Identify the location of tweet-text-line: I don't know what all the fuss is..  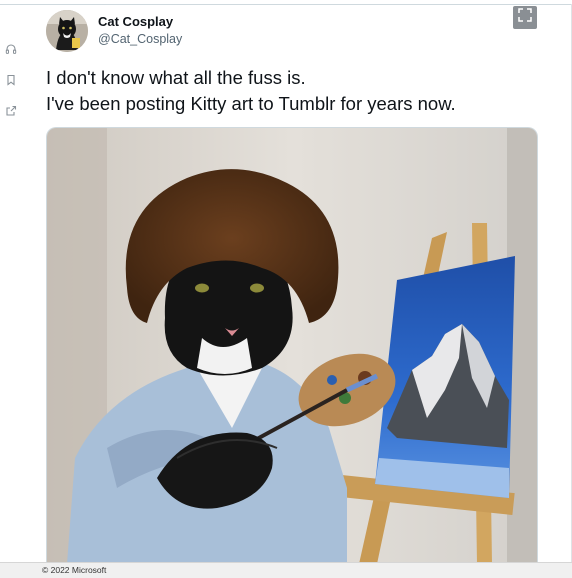
(176, 77).